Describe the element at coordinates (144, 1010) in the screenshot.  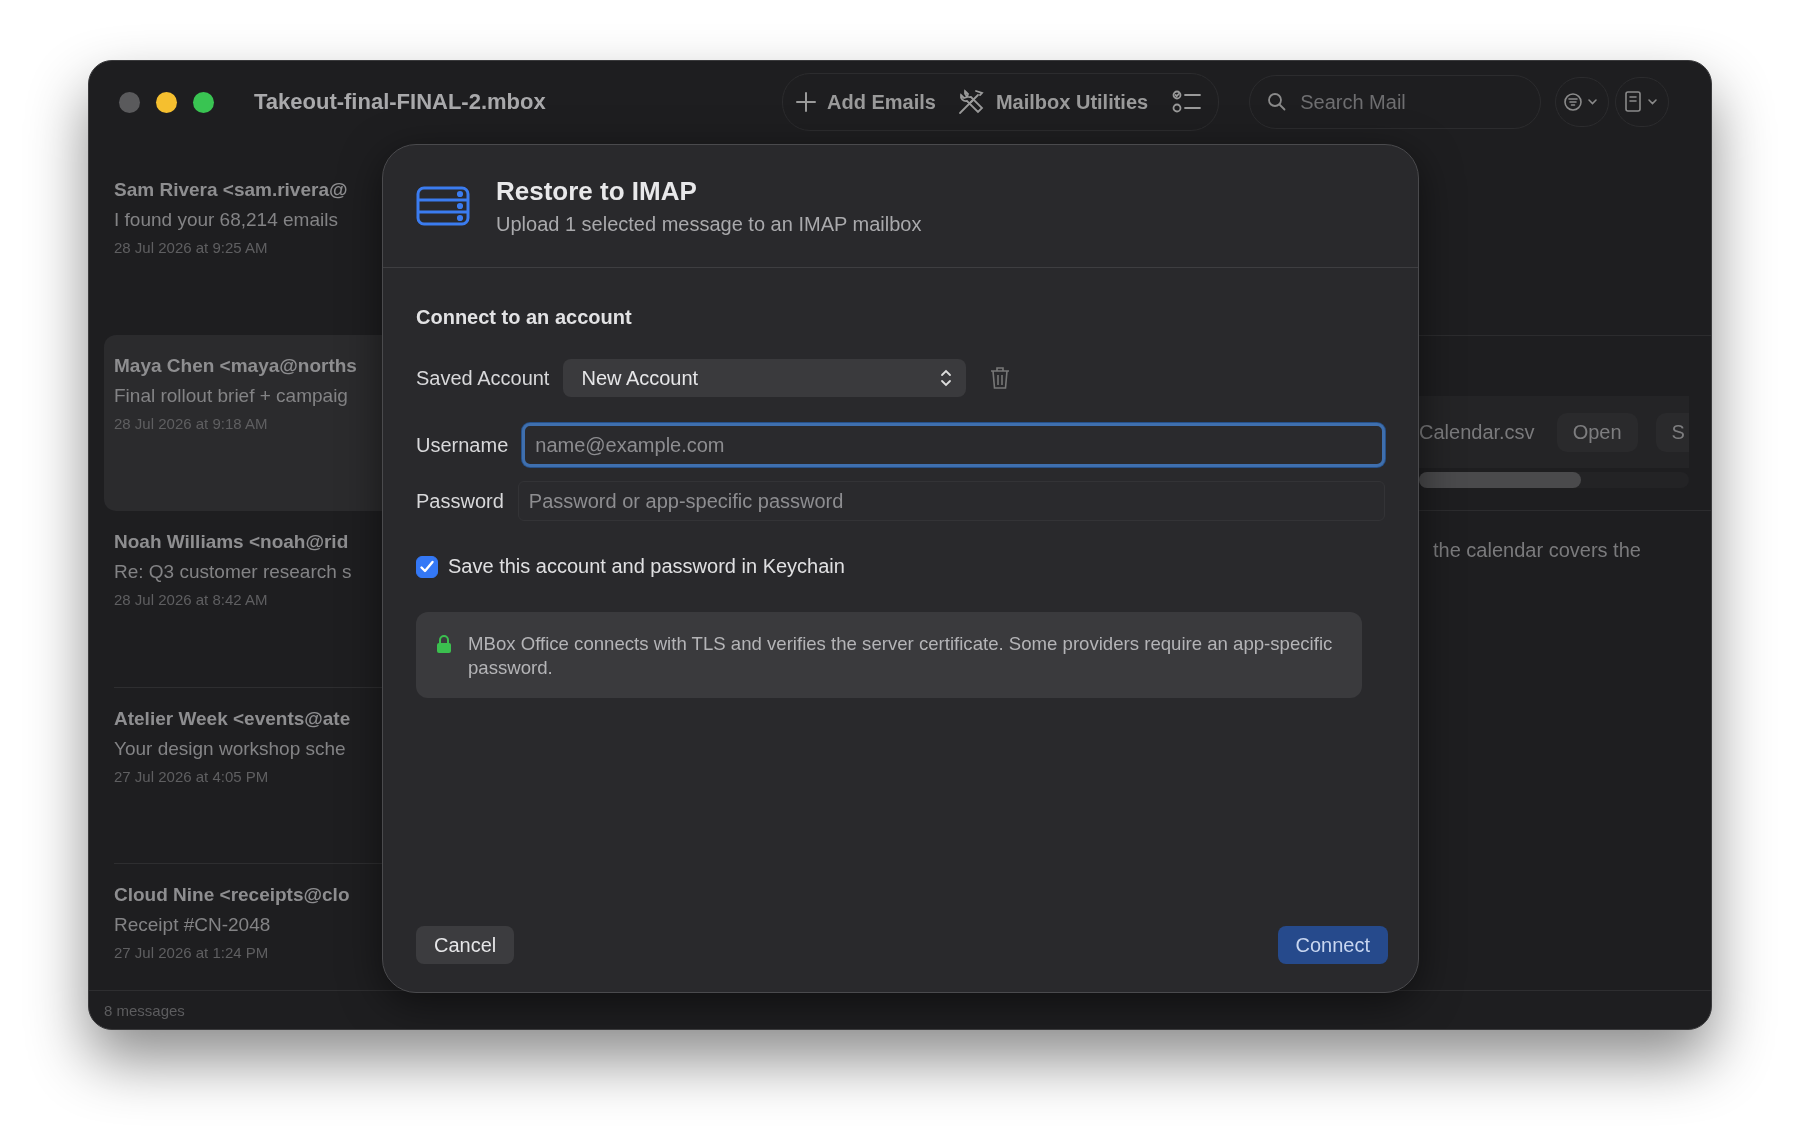
I see `message-count: 8 messages` at that location.